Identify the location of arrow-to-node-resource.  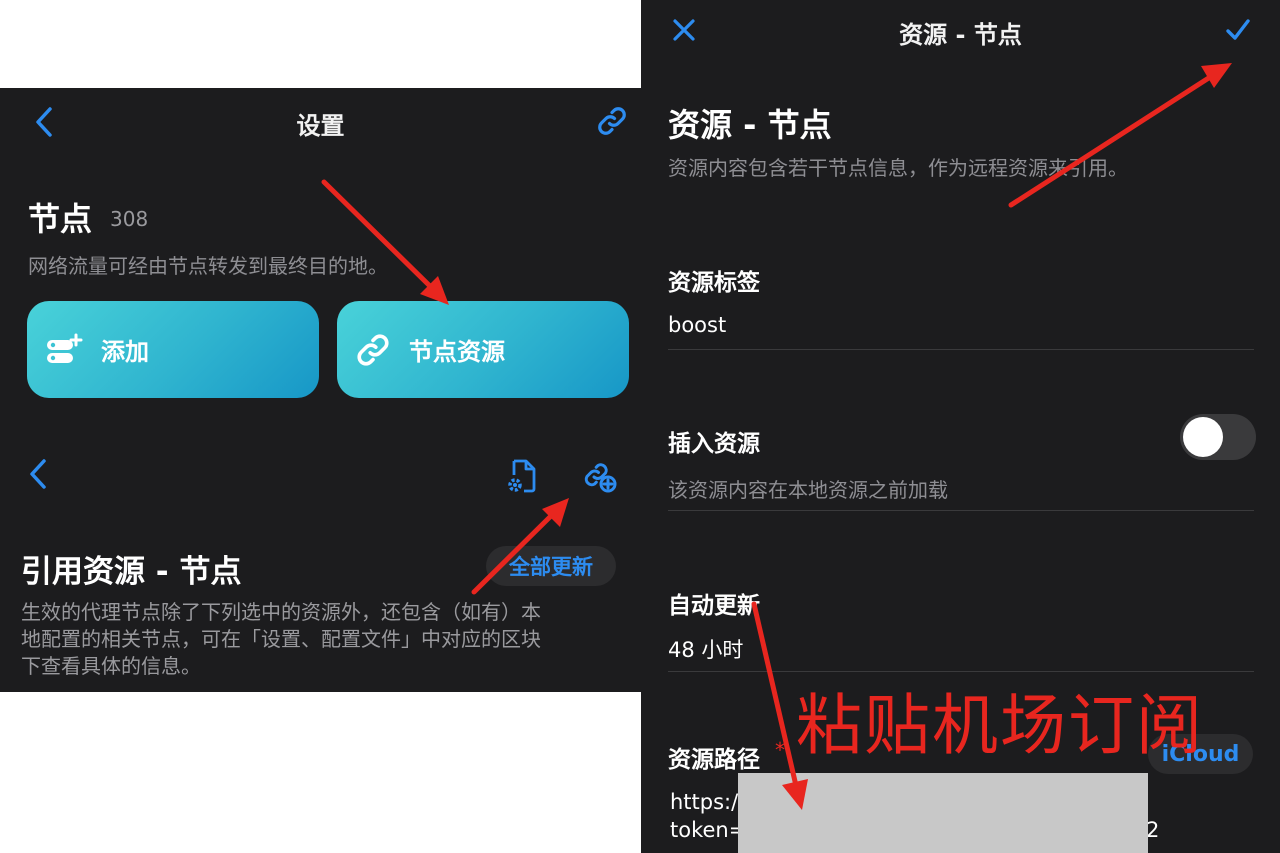
(380, 237).